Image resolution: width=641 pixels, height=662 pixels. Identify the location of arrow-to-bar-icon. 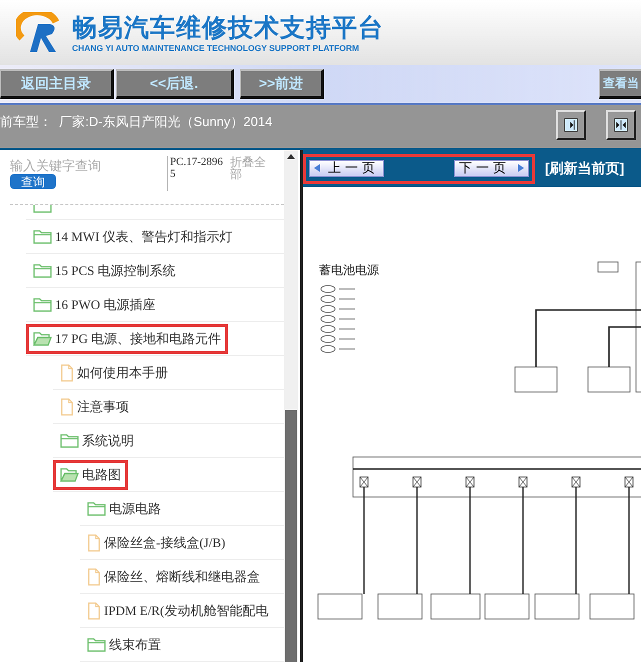
(571, 125).